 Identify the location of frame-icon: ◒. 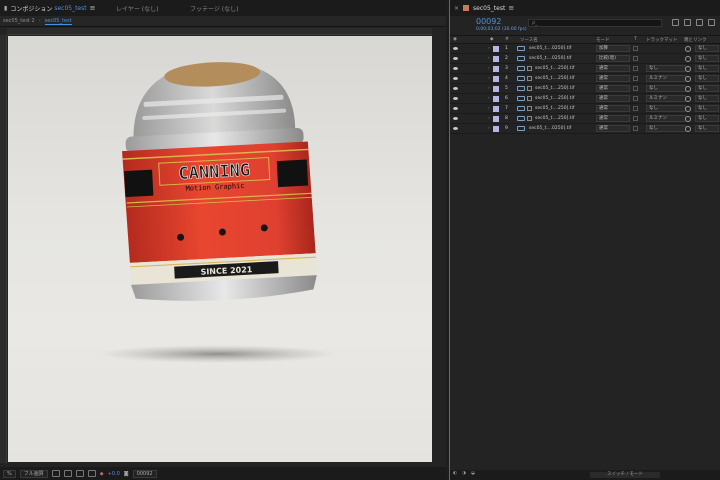
(473, 473).